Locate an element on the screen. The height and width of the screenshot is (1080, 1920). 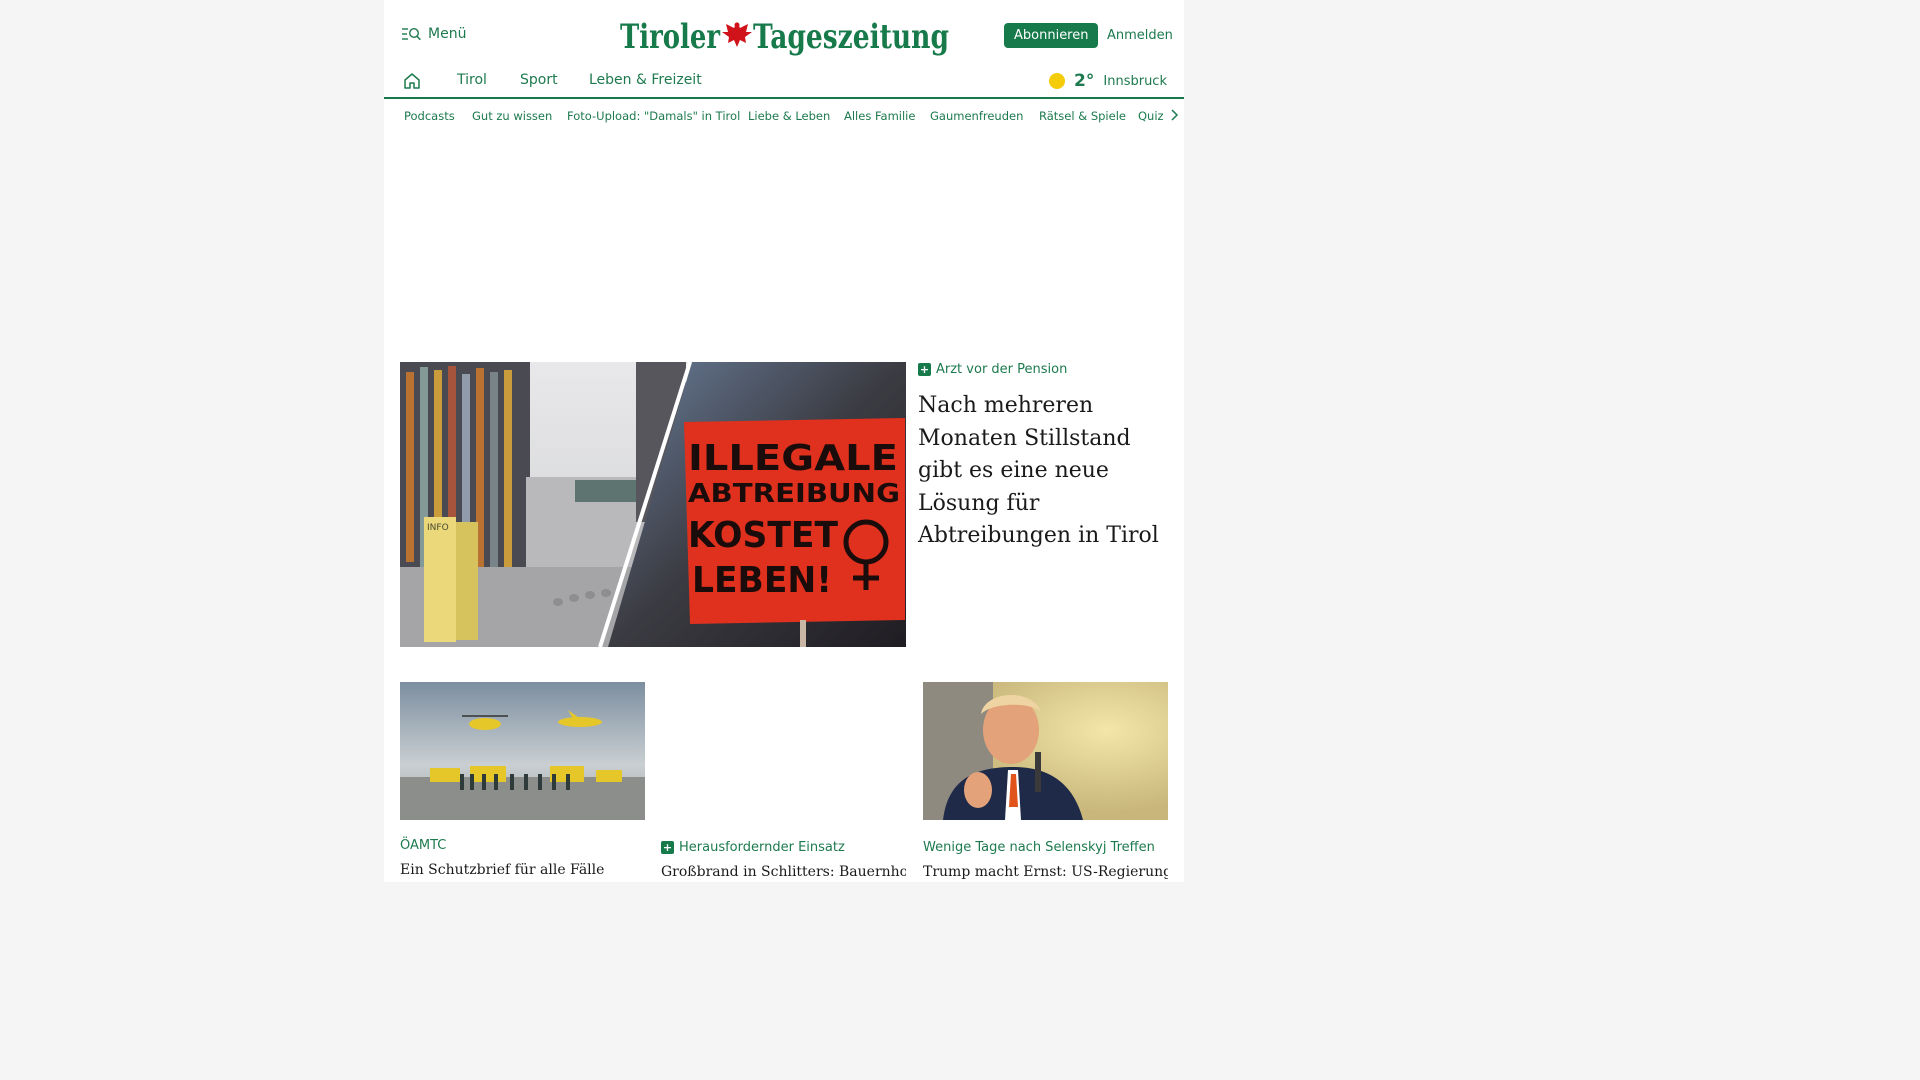
menu-label: Menü is located at coordinates (447, 34).